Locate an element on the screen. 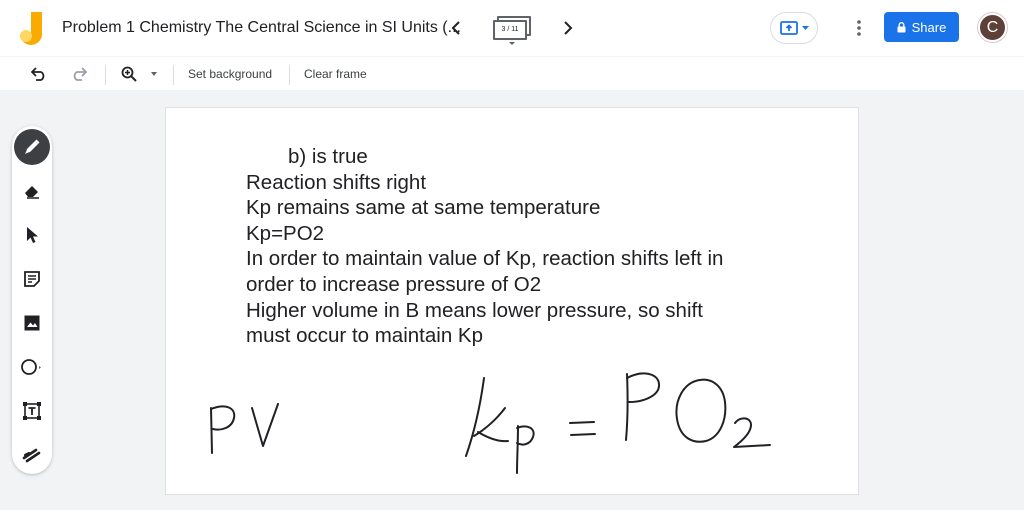 Image resolution: width=1024 pixels, height=510 pixels. zoom-dropdown-icon is located at coordinates (154, 74).